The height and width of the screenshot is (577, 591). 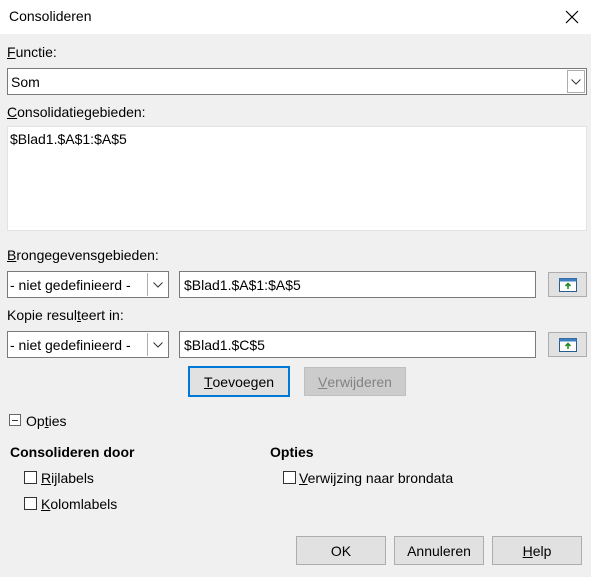 I want to click on ranges-label: Consolidatiegebieden:, so click(x=76, y=112).